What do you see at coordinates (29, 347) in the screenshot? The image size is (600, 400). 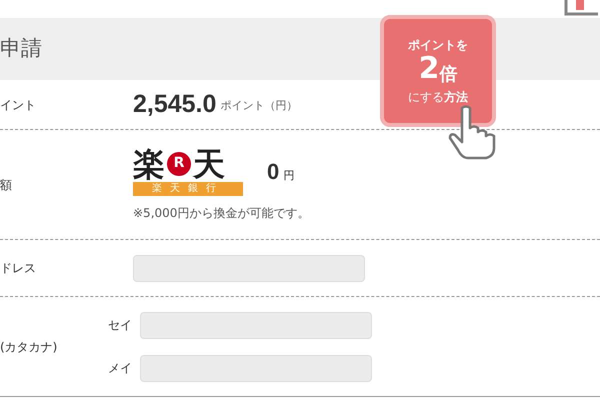 I see `field-label: (カタカナ)` at bounding box center [29, 347].